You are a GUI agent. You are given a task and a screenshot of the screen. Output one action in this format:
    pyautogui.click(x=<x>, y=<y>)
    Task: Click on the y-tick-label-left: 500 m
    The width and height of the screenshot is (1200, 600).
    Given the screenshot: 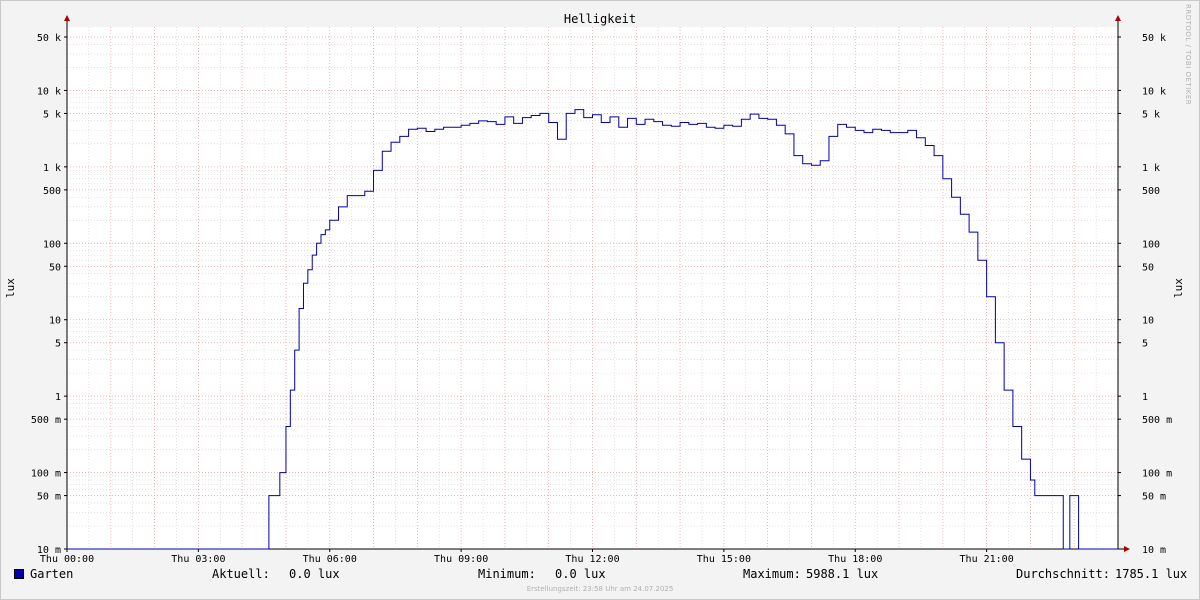 What is the action you would take?
    pyautogui.click(x=46, y=420)
    